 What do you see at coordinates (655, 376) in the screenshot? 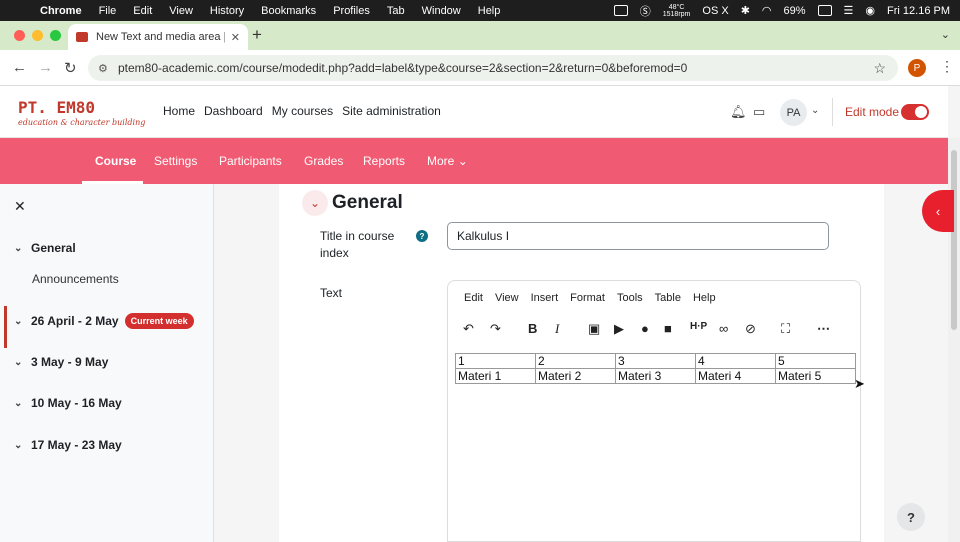
I see `table-cell: Materi 3` at bounding box center [655, 376].